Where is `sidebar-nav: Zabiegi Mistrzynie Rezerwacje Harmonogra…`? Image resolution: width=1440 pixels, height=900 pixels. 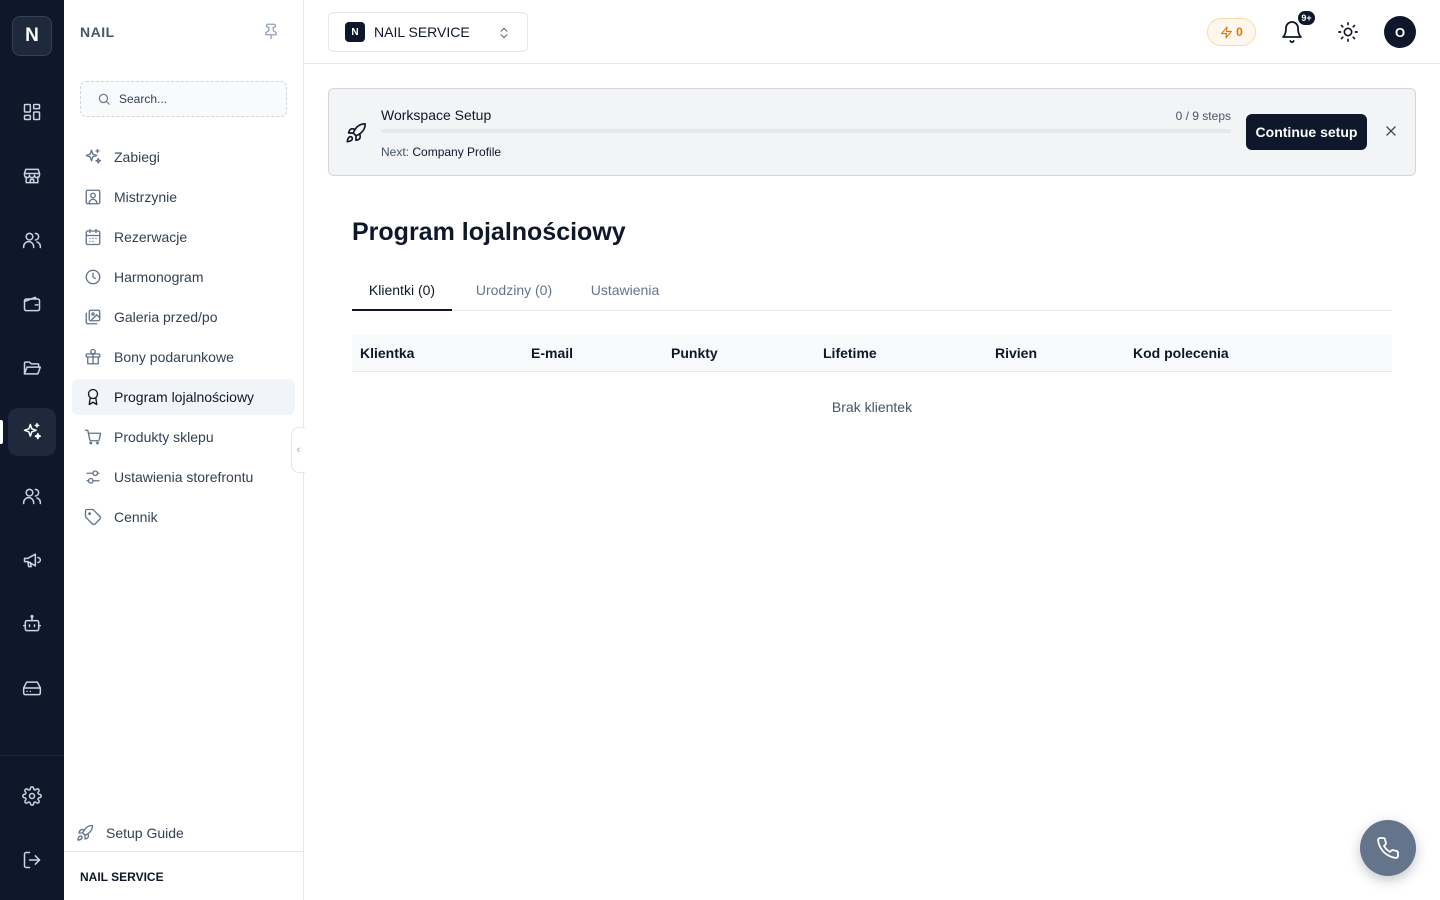 sidebar-nav: Zabiegi Mistrzynie Rezerwacje Harmonogra… is located at coordinates (183, 339).